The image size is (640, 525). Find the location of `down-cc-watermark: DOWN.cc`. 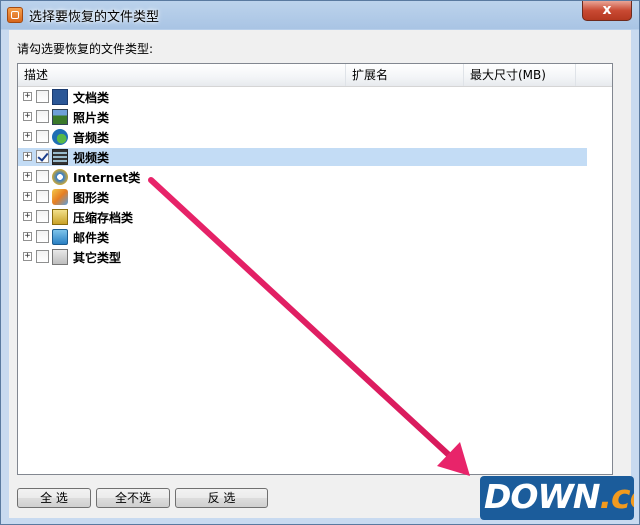

down-cc-watermark: DOWN.cc is located at coordinates (557, 498).